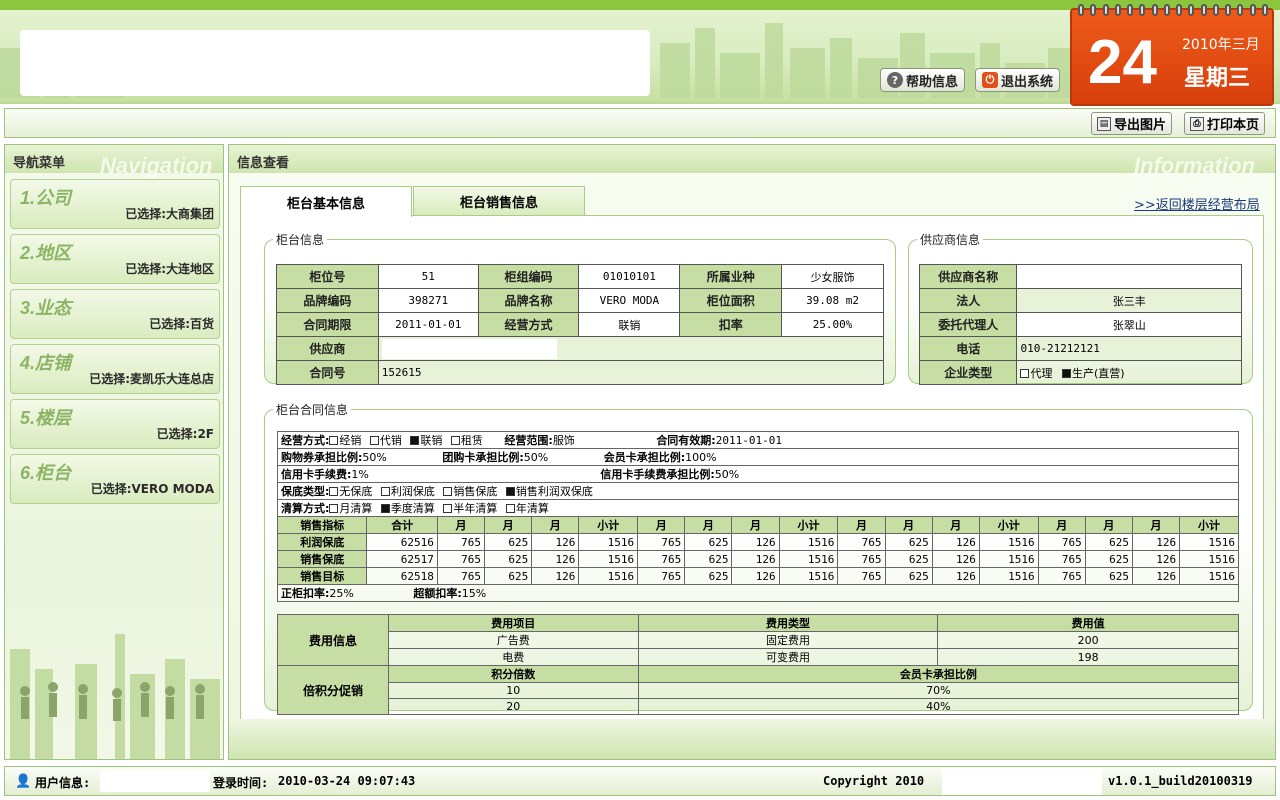  Describe the element at coordinates (1172, 55) in the screenshot. I see `date-calendar: 24 2010年三月 星期三` at that location.